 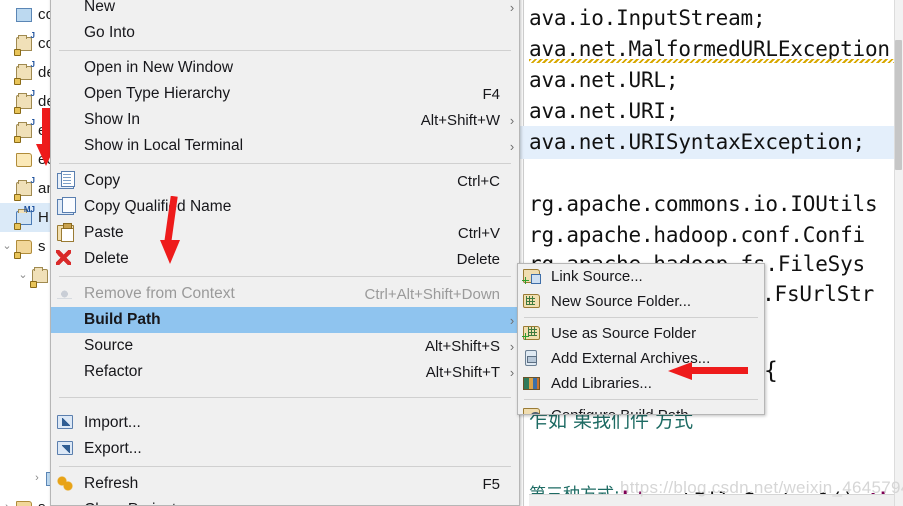 I want to click on watermark-text: https://blog.csdn.net/weixin_46457946, so click(x=761, y=487).